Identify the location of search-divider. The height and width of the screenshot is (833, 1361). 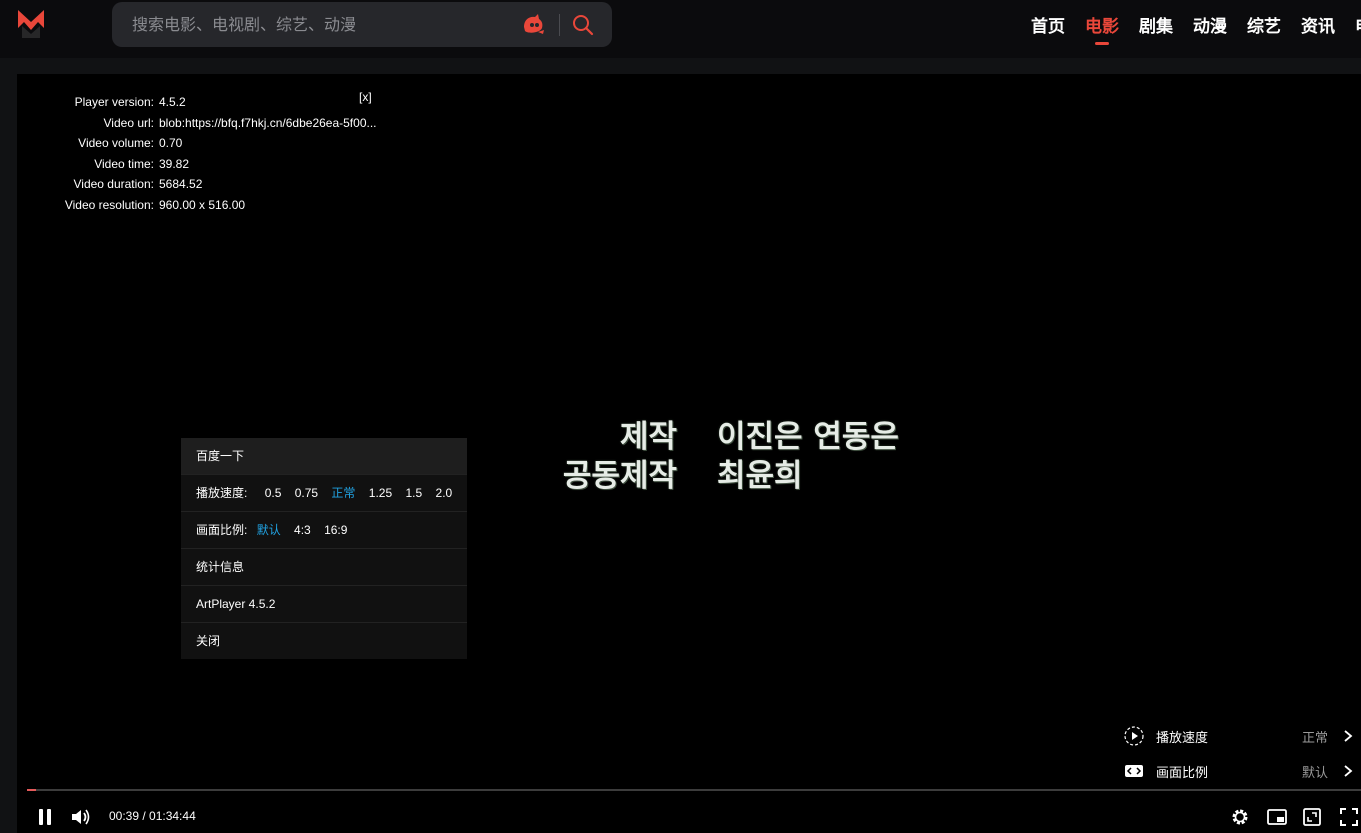
(559, 25).